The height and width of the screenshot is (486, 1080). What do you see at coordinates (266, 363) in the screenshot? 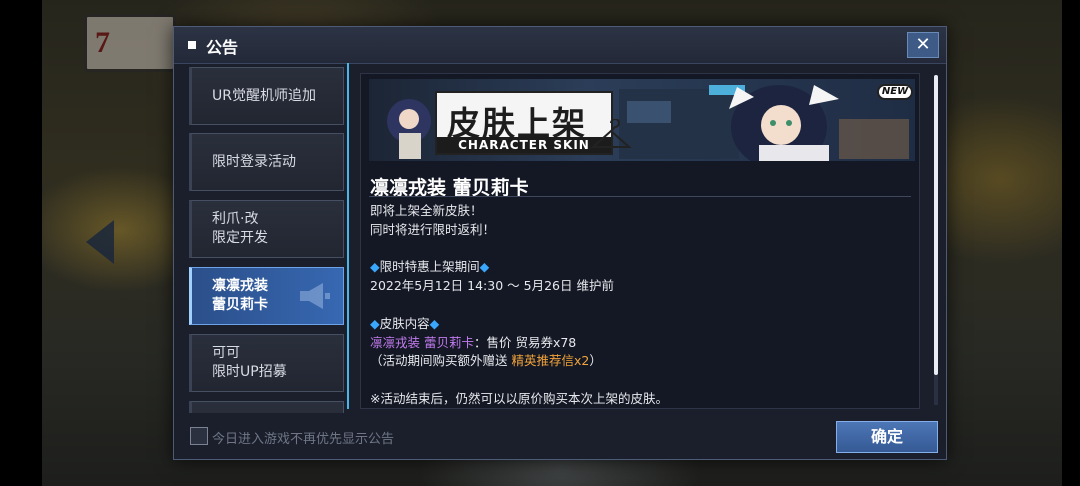
I see `sidebar-item-coco-recruit: 可可 限时UP招募` at bounding box center [266, 363].